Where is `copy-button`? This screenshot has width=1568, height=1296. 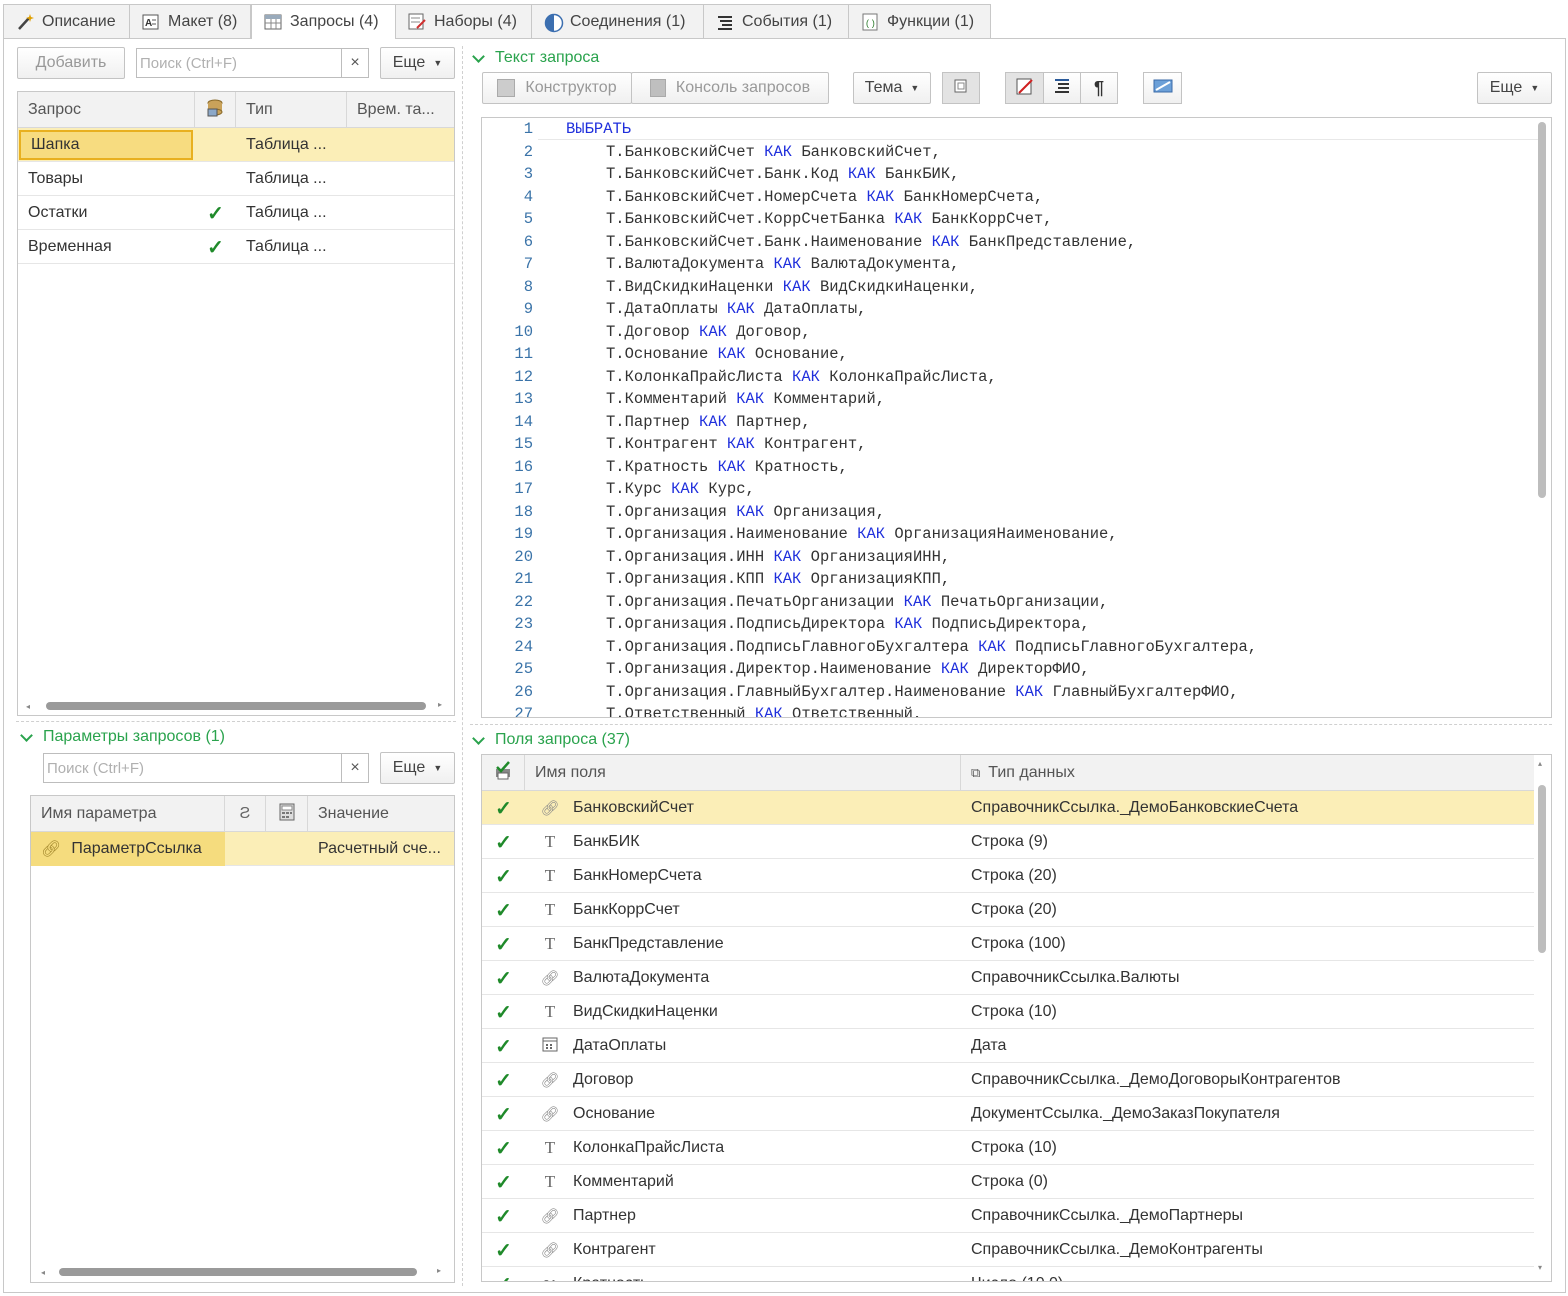 copy-button is located at coordinates (961, 88).